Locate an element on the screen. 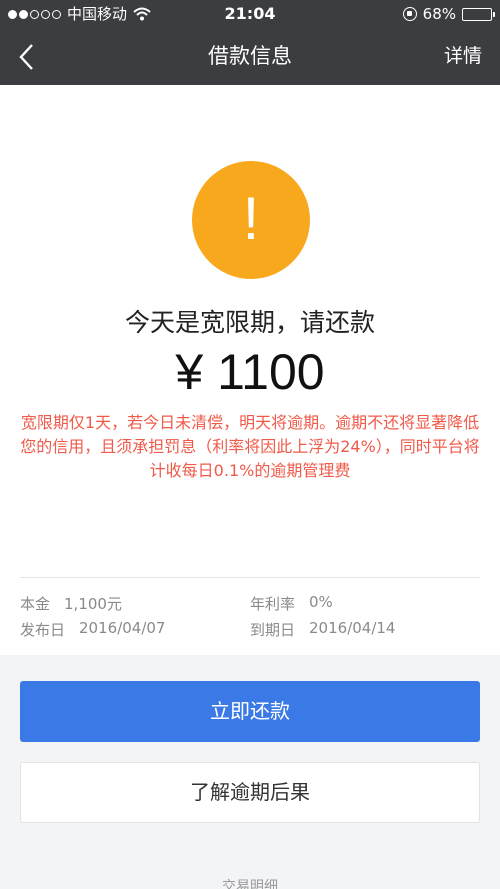  status-bar: 中国移动 21:04 68% is located at coordinates (250, 14).